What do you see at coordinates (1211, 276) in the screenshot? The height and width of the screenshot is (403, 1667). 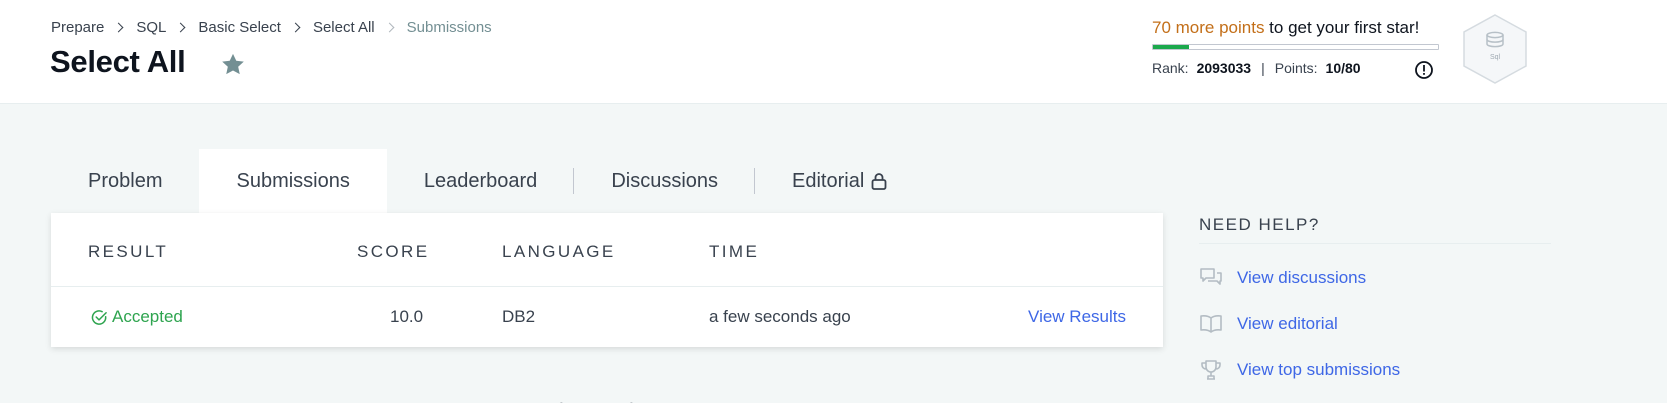 I see `chat-icon` at bounding box center [1211, 276].